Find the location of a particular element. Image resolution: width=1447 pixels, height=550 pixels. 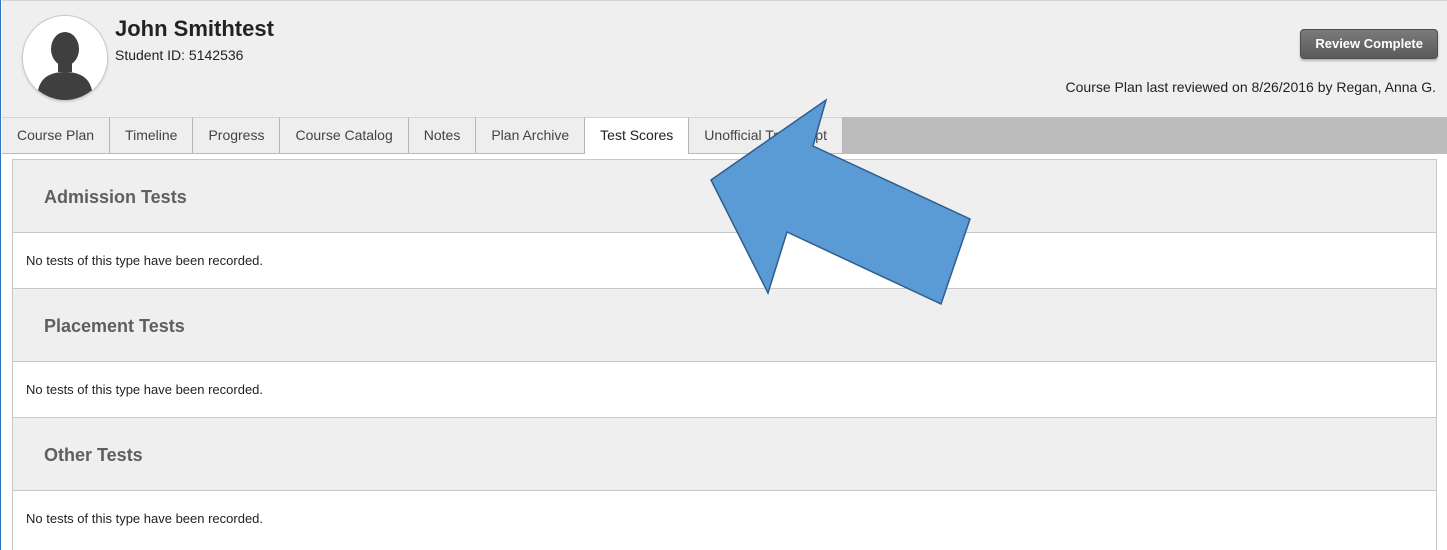

student-name: John Smithtest is located at coordinates (194, 28).